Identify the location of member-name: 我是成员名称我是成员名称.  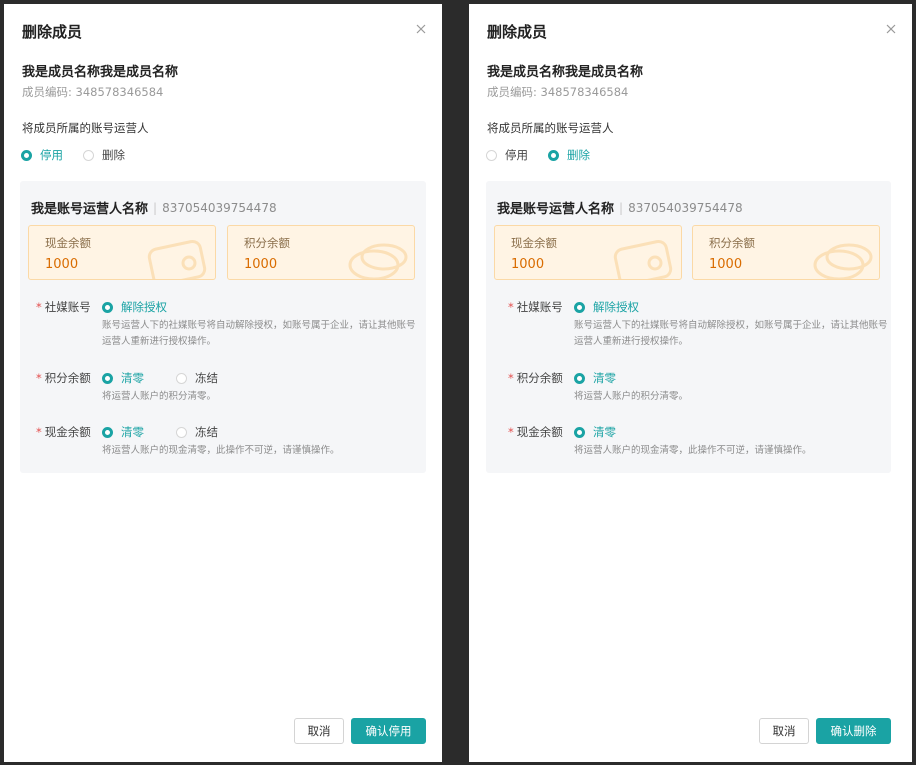
(565, 72).